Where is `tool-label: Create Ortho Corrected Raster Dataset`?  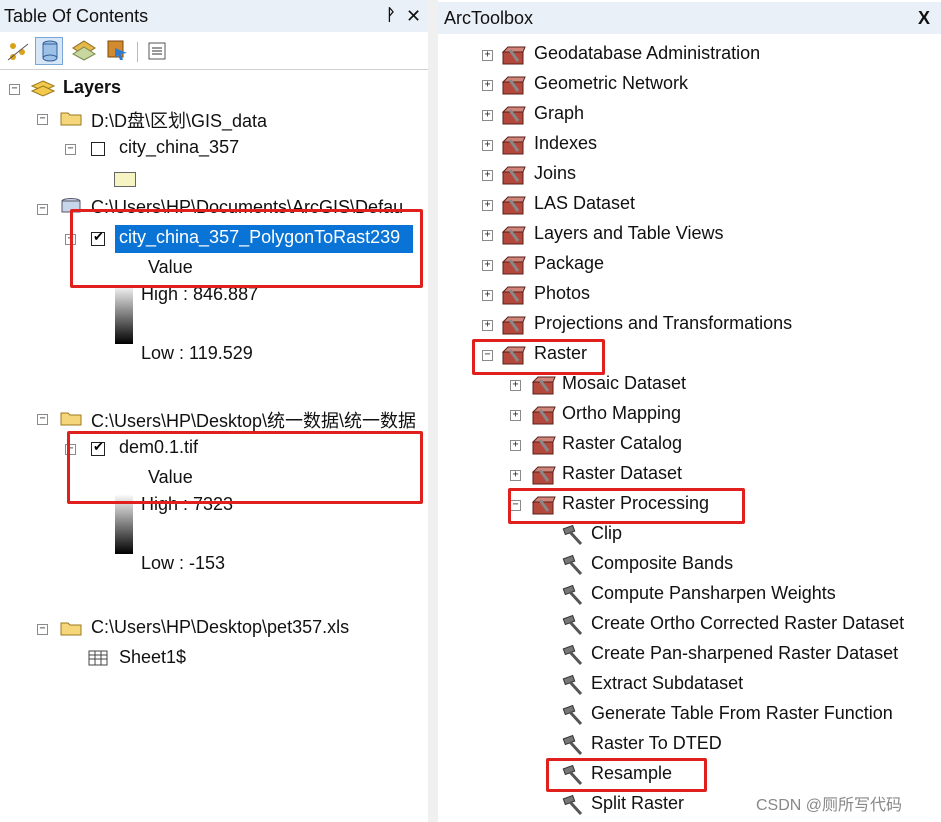
tool-label: Create Ortho Corrected Raster Dataset is located at coordinates (747, 623).